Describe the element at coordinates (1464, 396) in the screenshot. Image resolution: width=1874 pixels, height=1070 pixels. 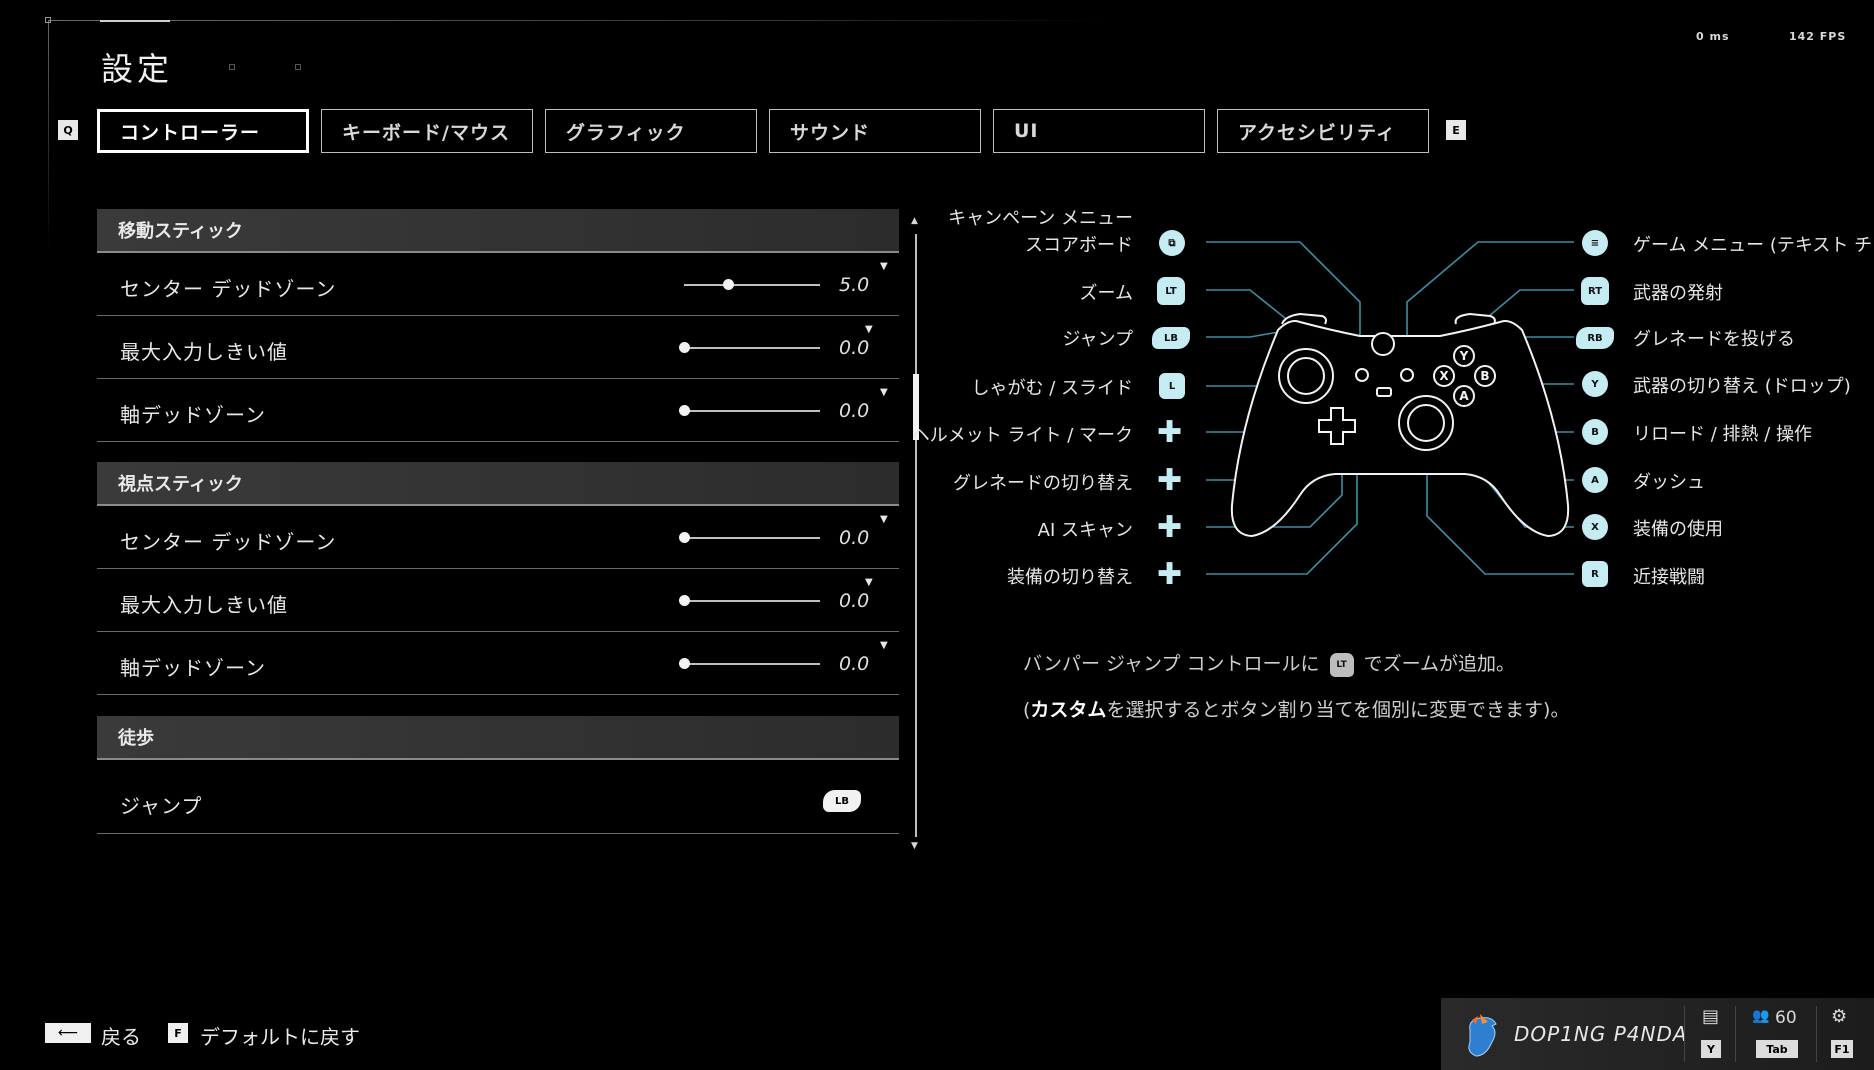
I see `face-a-letter: A` at that location.